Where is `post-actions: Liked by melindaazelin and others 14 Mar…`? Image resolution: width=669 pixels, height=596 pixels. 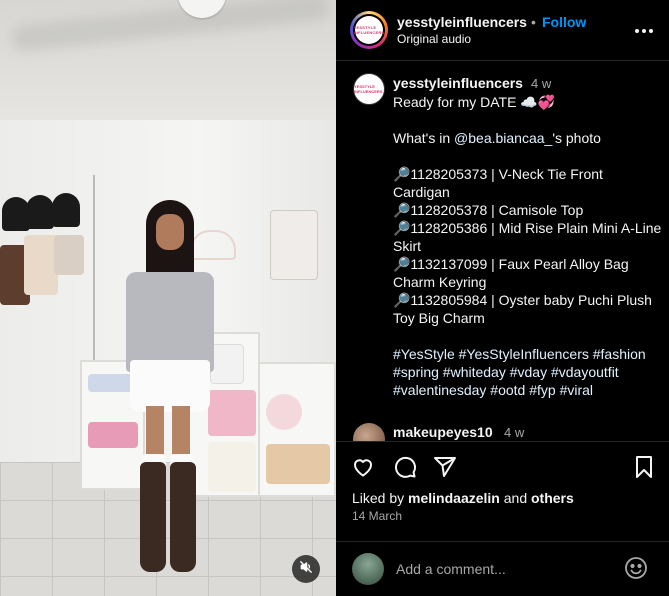 post-actions: Liked by melindaazelin and others 14 Mar… is located at coordinates (502, 491).